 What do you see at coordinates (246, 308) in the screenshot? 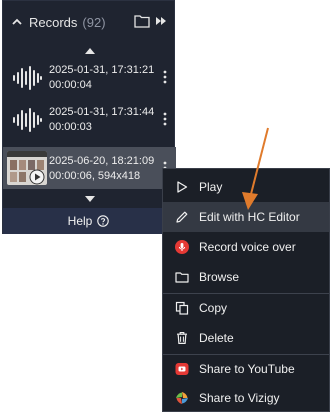
I see `menu-item-copy: Copy` at bounding box center [246, 308].